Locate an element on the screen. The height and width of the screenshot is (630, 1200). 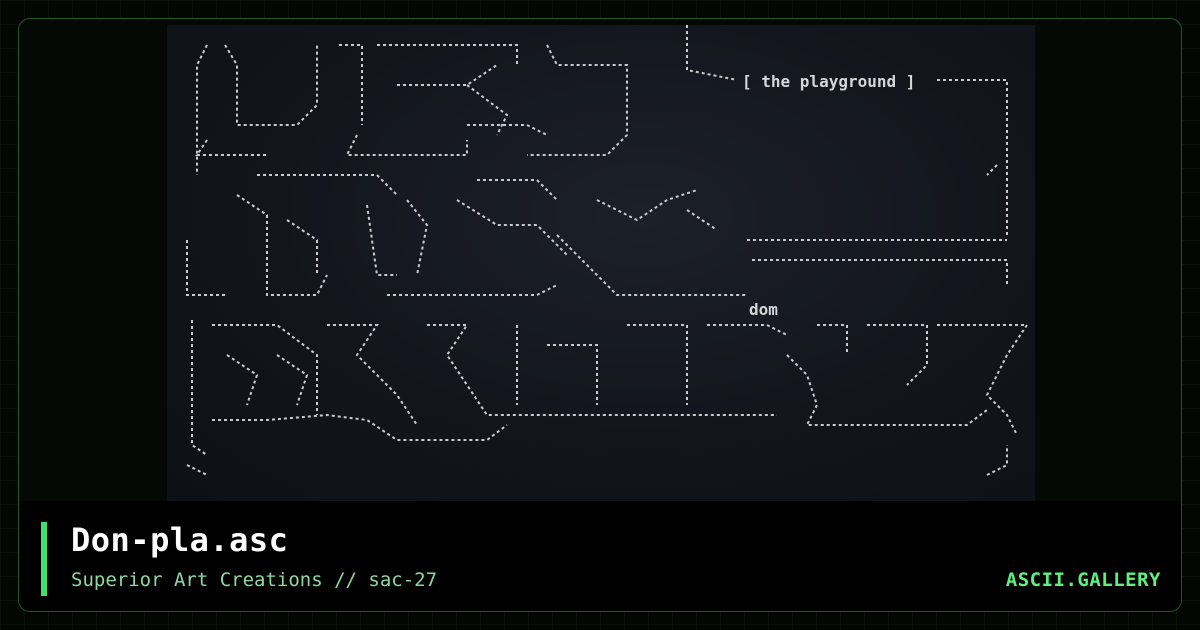
artwork-subtitle: Superior Art Creations // sac-27 is located at coordinates (254, 580).